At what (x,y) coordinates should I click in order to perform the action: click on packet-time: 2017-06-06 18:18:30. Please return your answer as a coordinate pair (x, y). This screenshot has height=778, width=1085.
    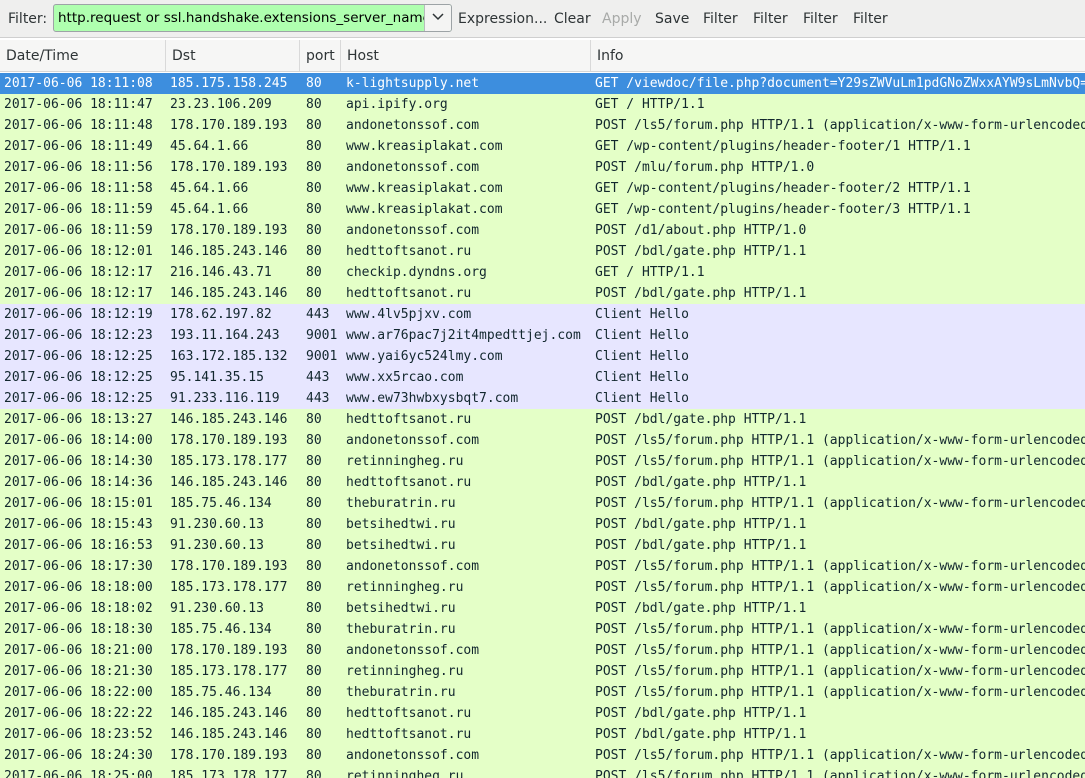
    Looking at the image, I should click on (78, 629).